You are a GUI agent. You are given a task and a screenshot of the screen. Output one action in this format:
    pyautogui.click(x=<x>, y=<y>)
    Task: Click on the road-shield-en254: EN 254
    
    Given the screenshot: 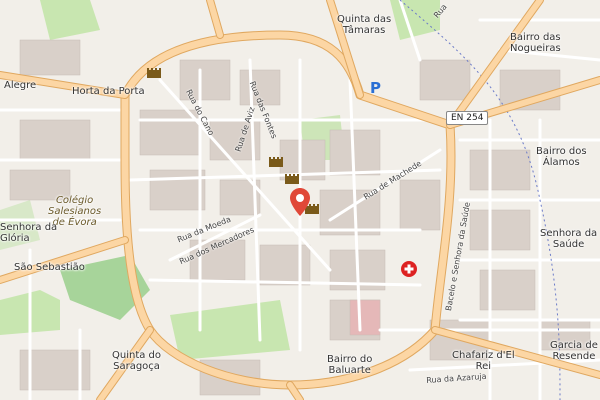 What is the action you would take?
    pyautogui.click(x=467, y=118)
    